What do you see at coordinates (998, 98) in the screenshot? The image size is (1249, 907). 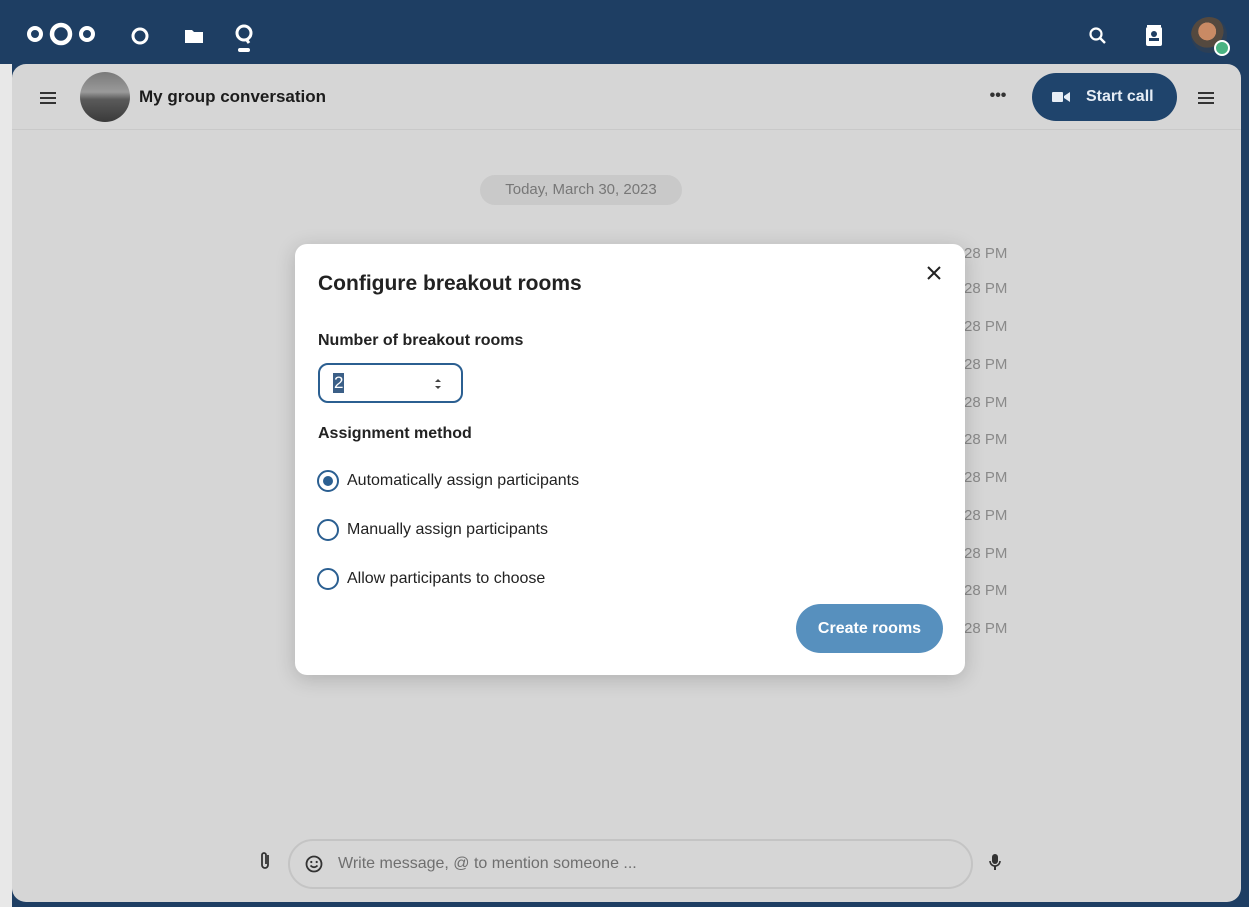 I see `more-options-button: •••` at bounding box center [998, 98].